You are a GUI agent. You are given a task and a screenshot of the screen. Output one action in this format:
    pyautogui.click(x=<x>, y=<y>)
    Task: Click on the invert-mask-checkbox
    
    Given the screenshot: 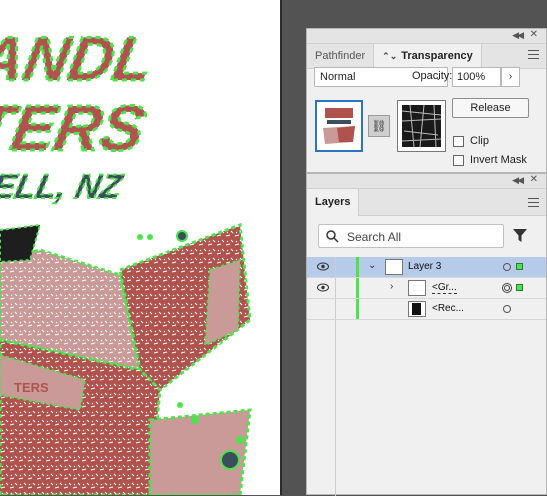 What is the action you would take?
    pyautogui.click(x=458, y=160)
    